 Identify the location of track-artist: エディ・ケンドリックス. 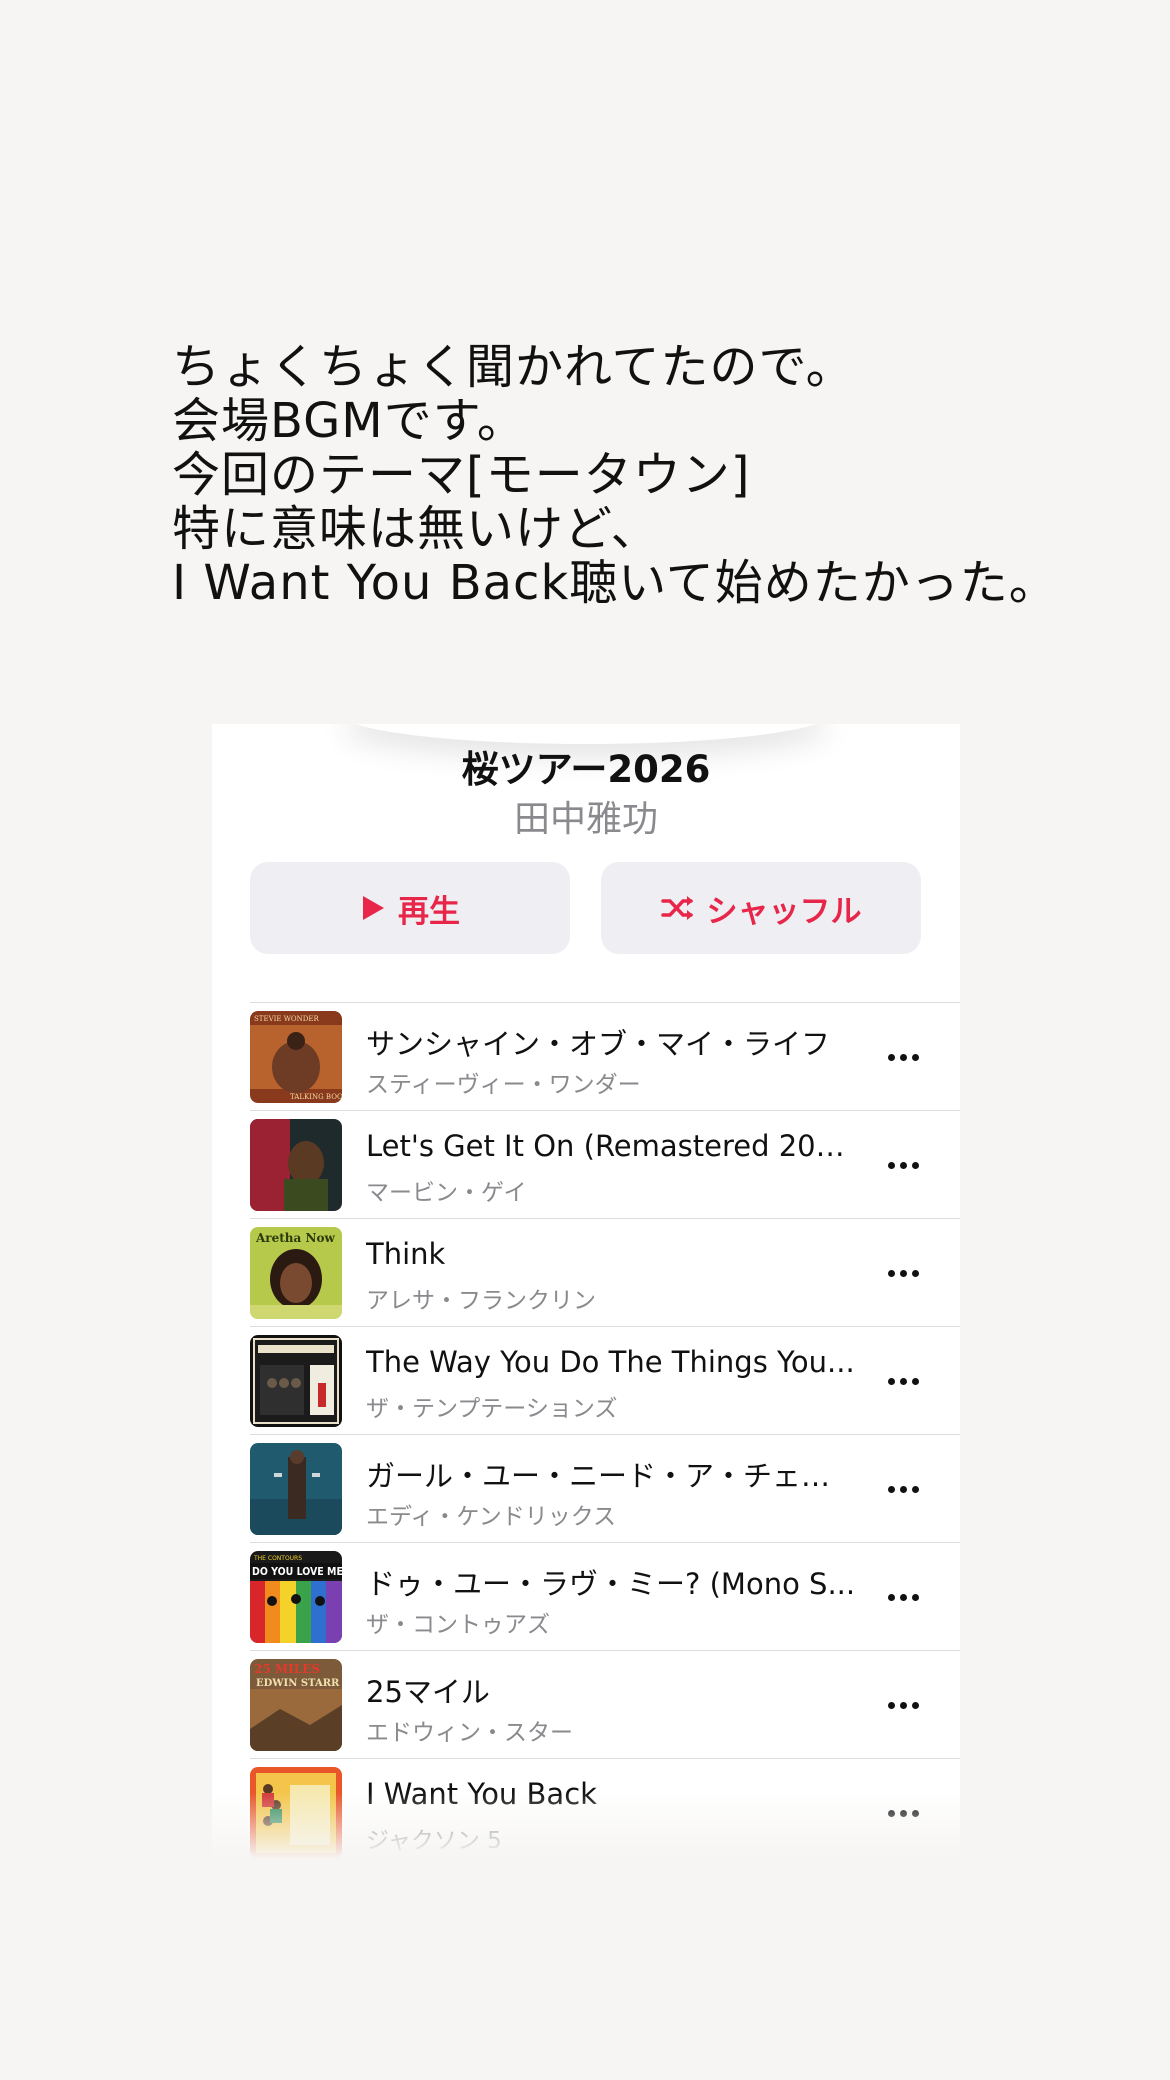
(491, 1517).